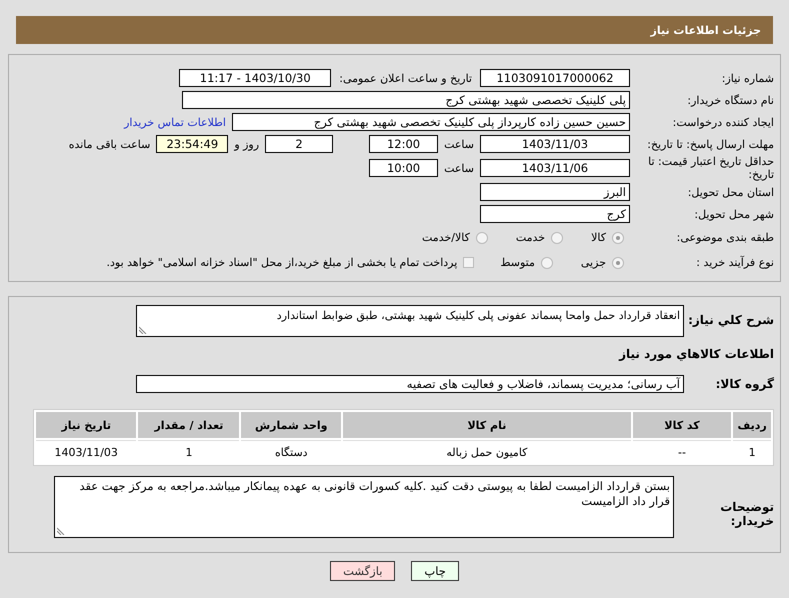 This screenshot has width=789, height=598. I want to click on checkbox, so click(468, 262).